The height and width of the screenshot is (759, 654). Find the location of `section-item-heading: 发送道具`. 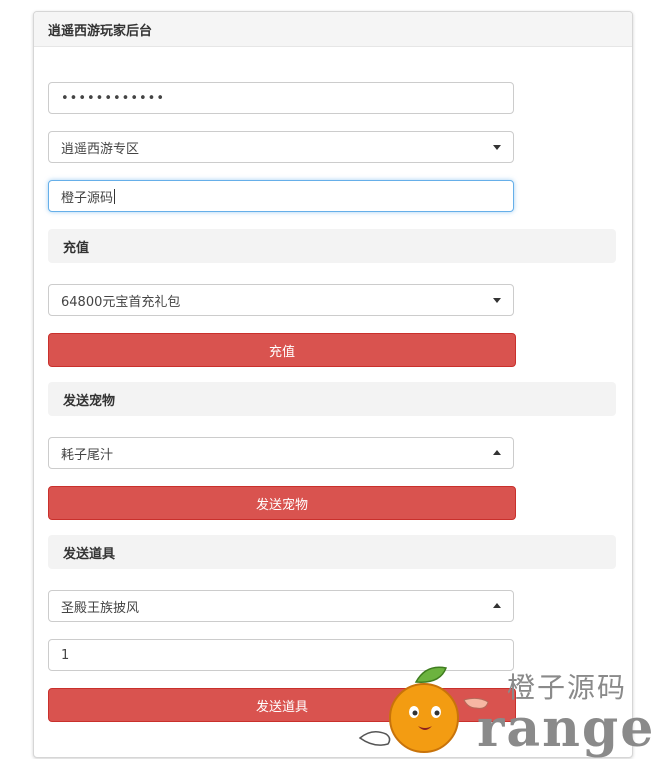

section-item-heading: 发送道具 is located at coordinates (332, 552).